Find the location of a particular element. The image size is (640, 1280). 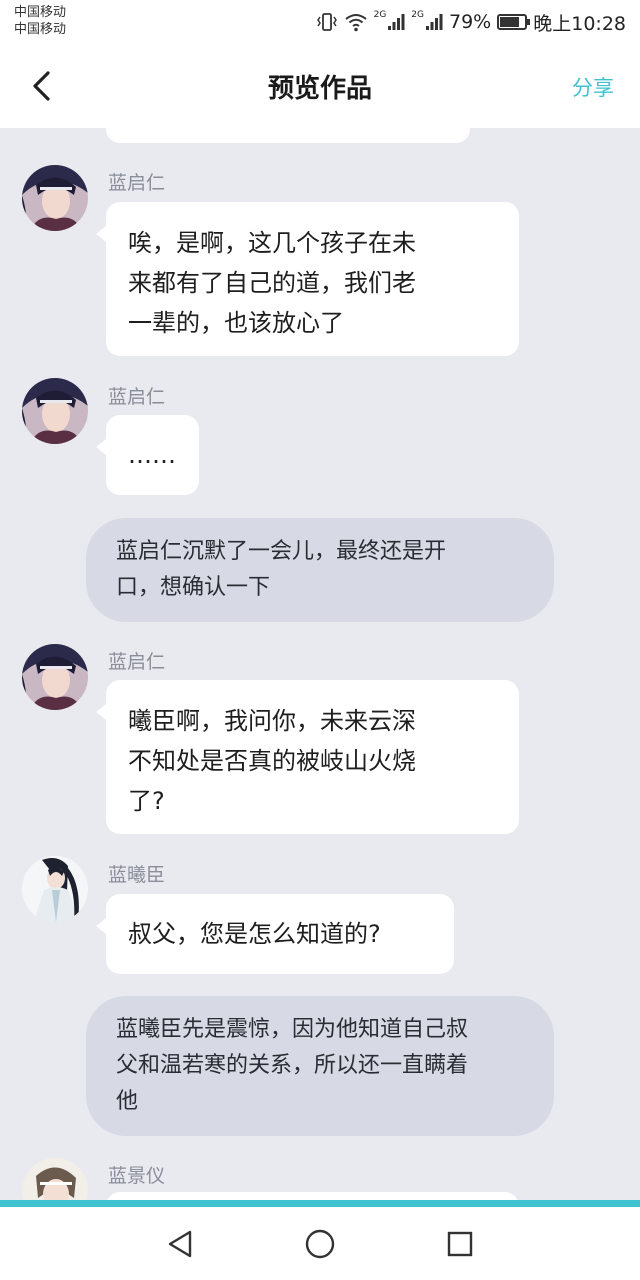

message-line: 唉，是啊，这几个孩子在未 is located at coordinates (272, 243).